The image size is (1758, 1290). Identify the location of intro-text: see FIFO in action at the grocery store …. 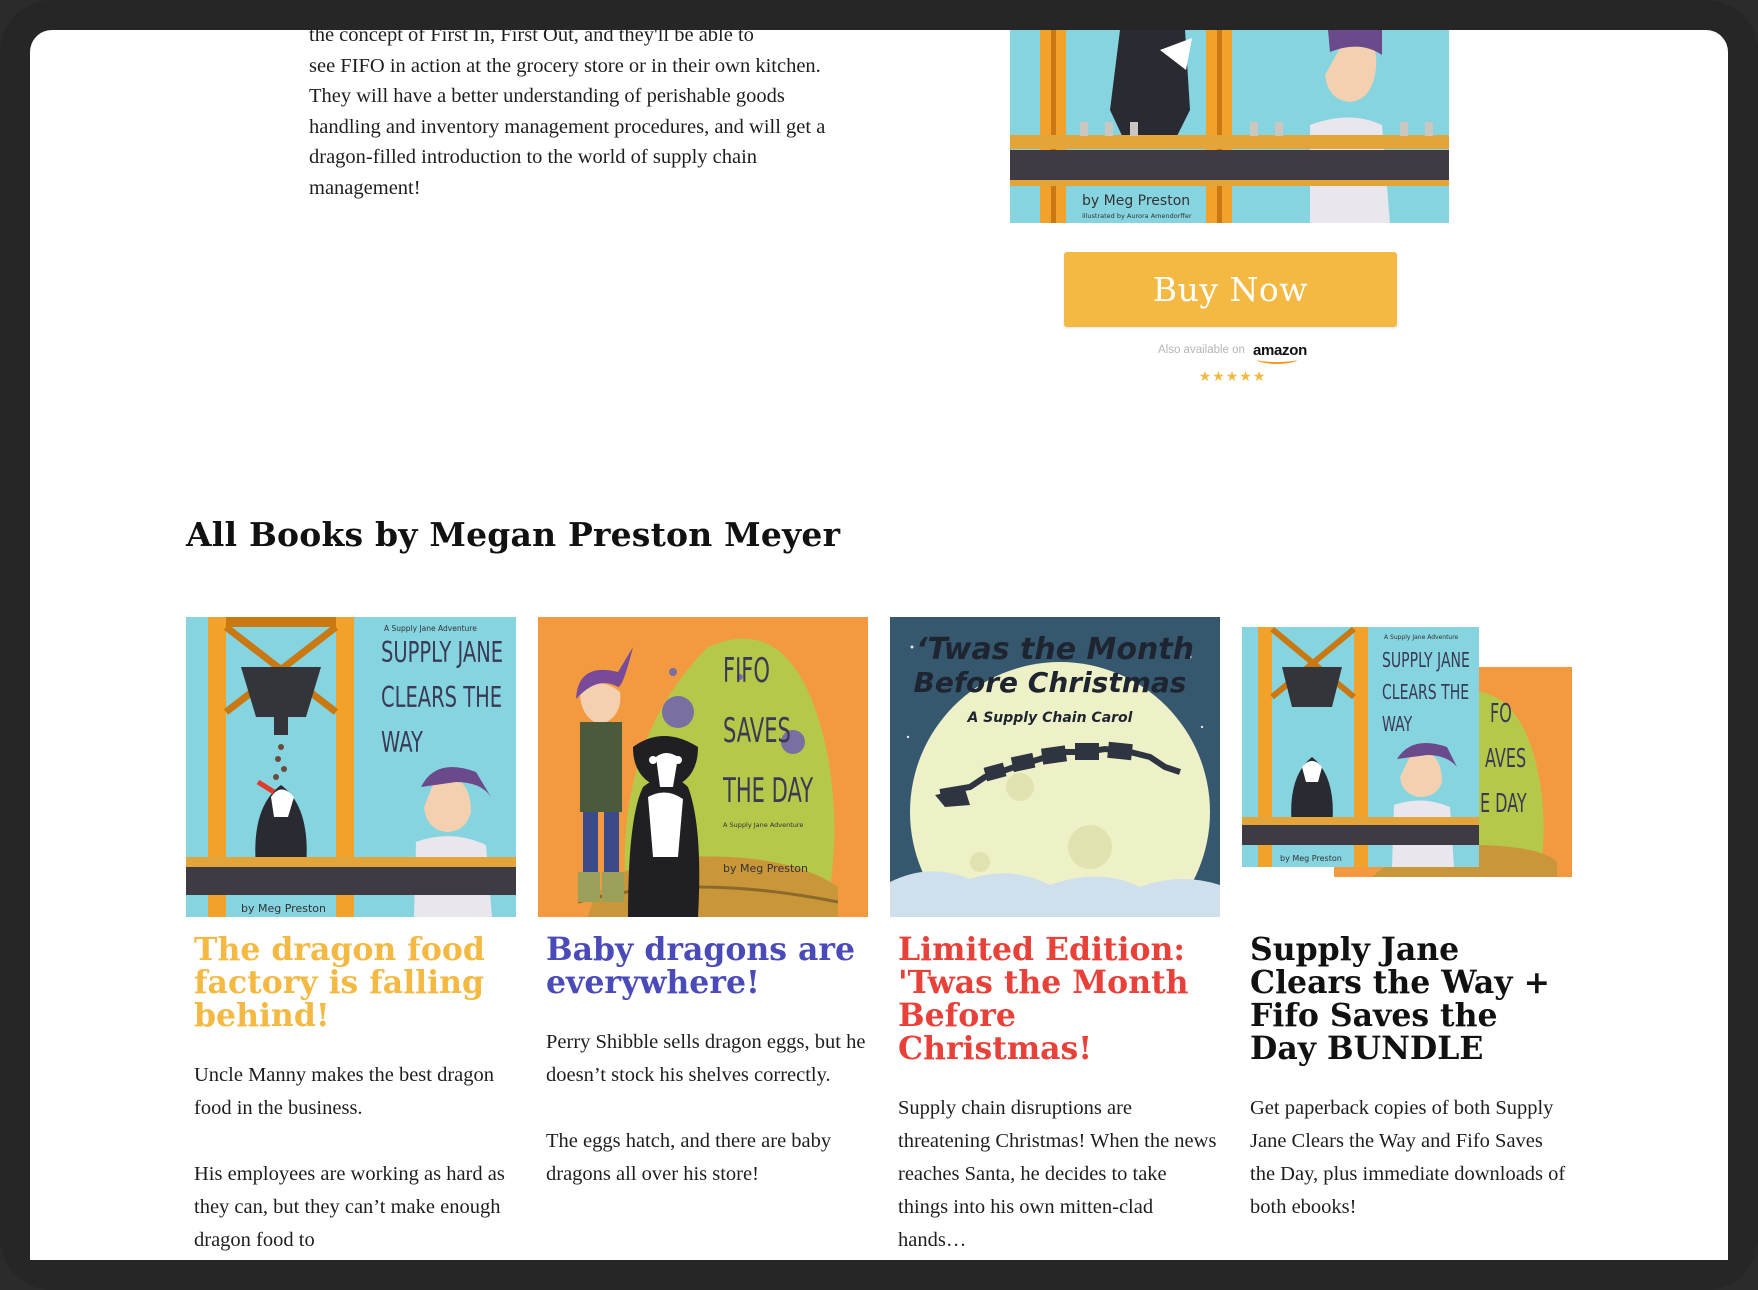
(567, 126).